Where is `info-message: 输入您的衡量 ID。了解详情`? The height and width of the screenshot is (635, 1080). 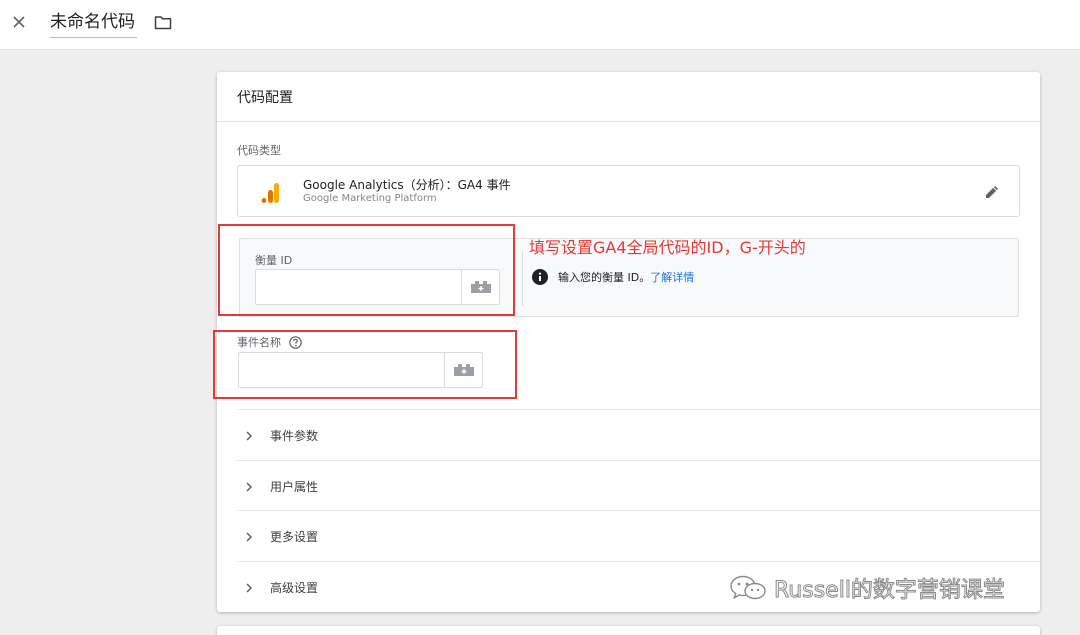 info-message: 输入您的衡量 ID。了解详情 is located at coordinates (626, 277).